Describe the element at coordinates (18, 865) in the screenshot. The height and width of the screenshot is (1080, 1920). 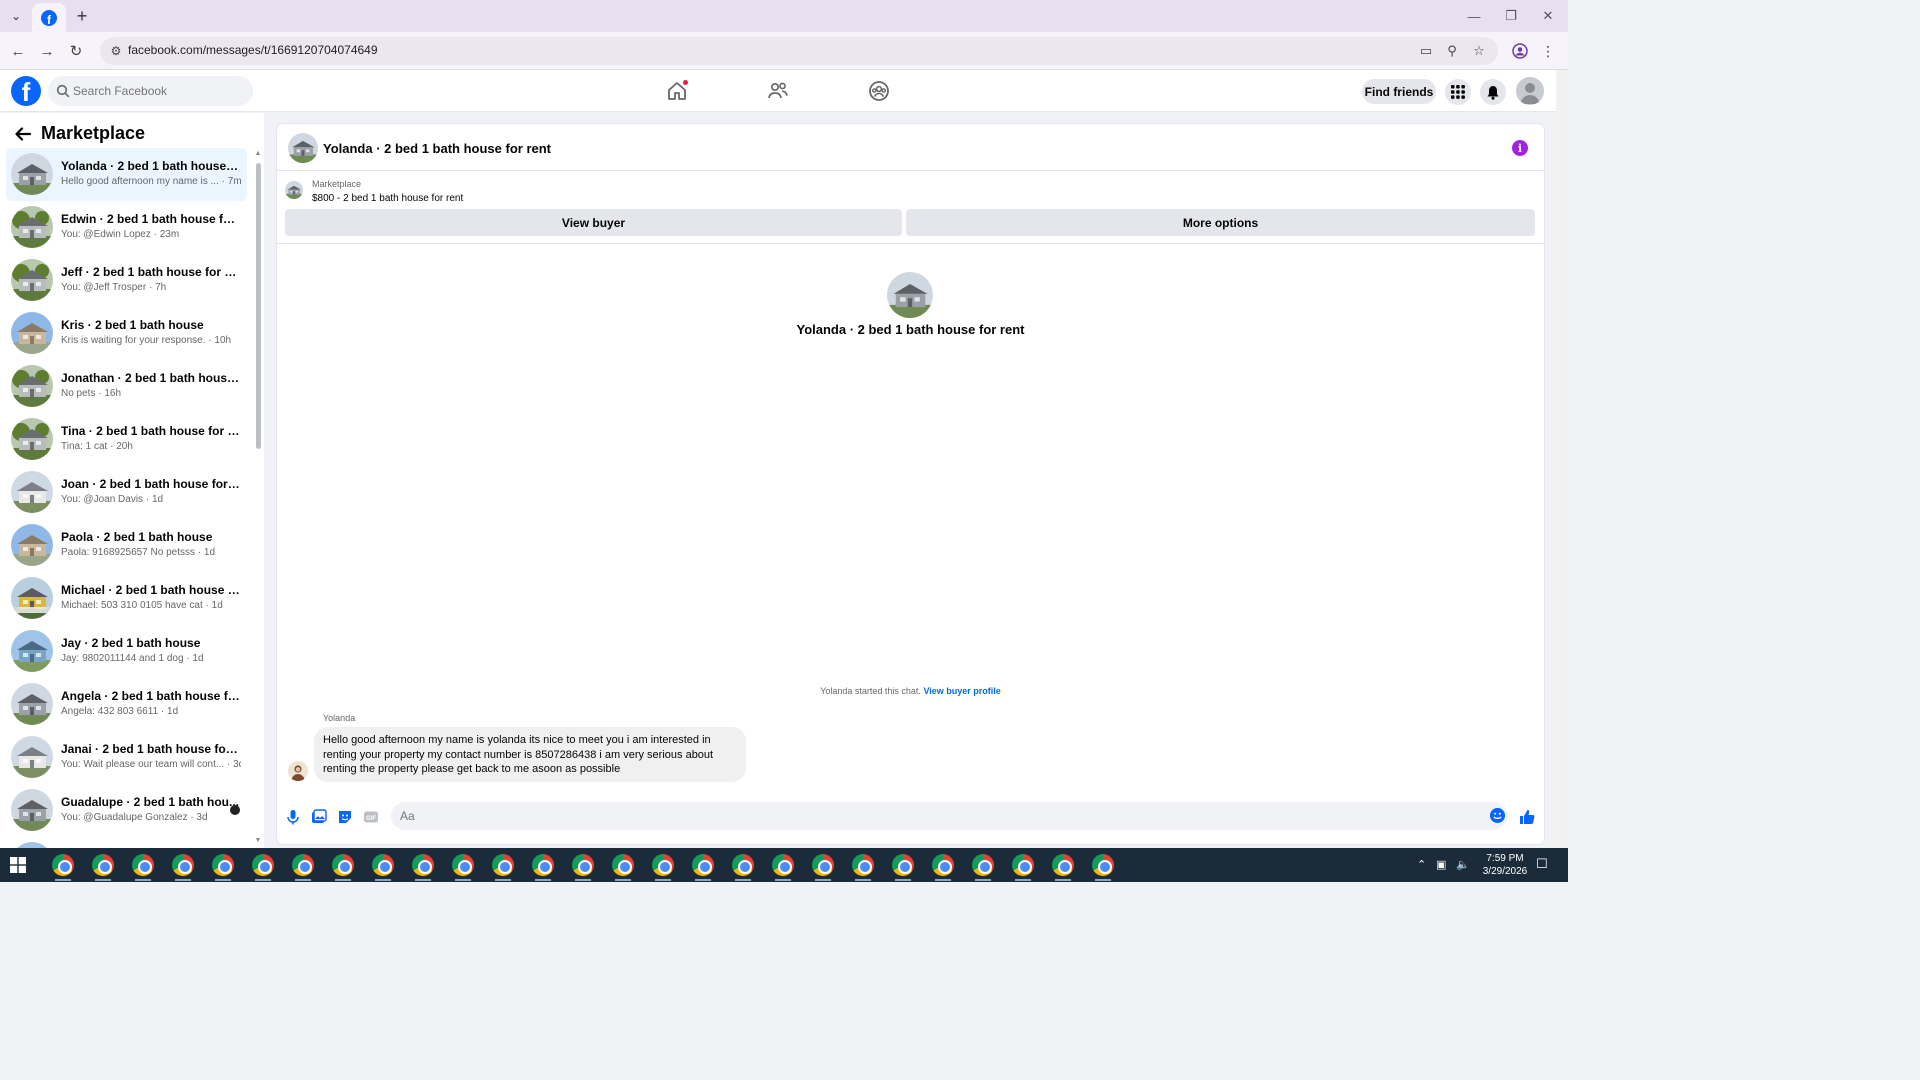
I see `windows-start-icon` at that location.